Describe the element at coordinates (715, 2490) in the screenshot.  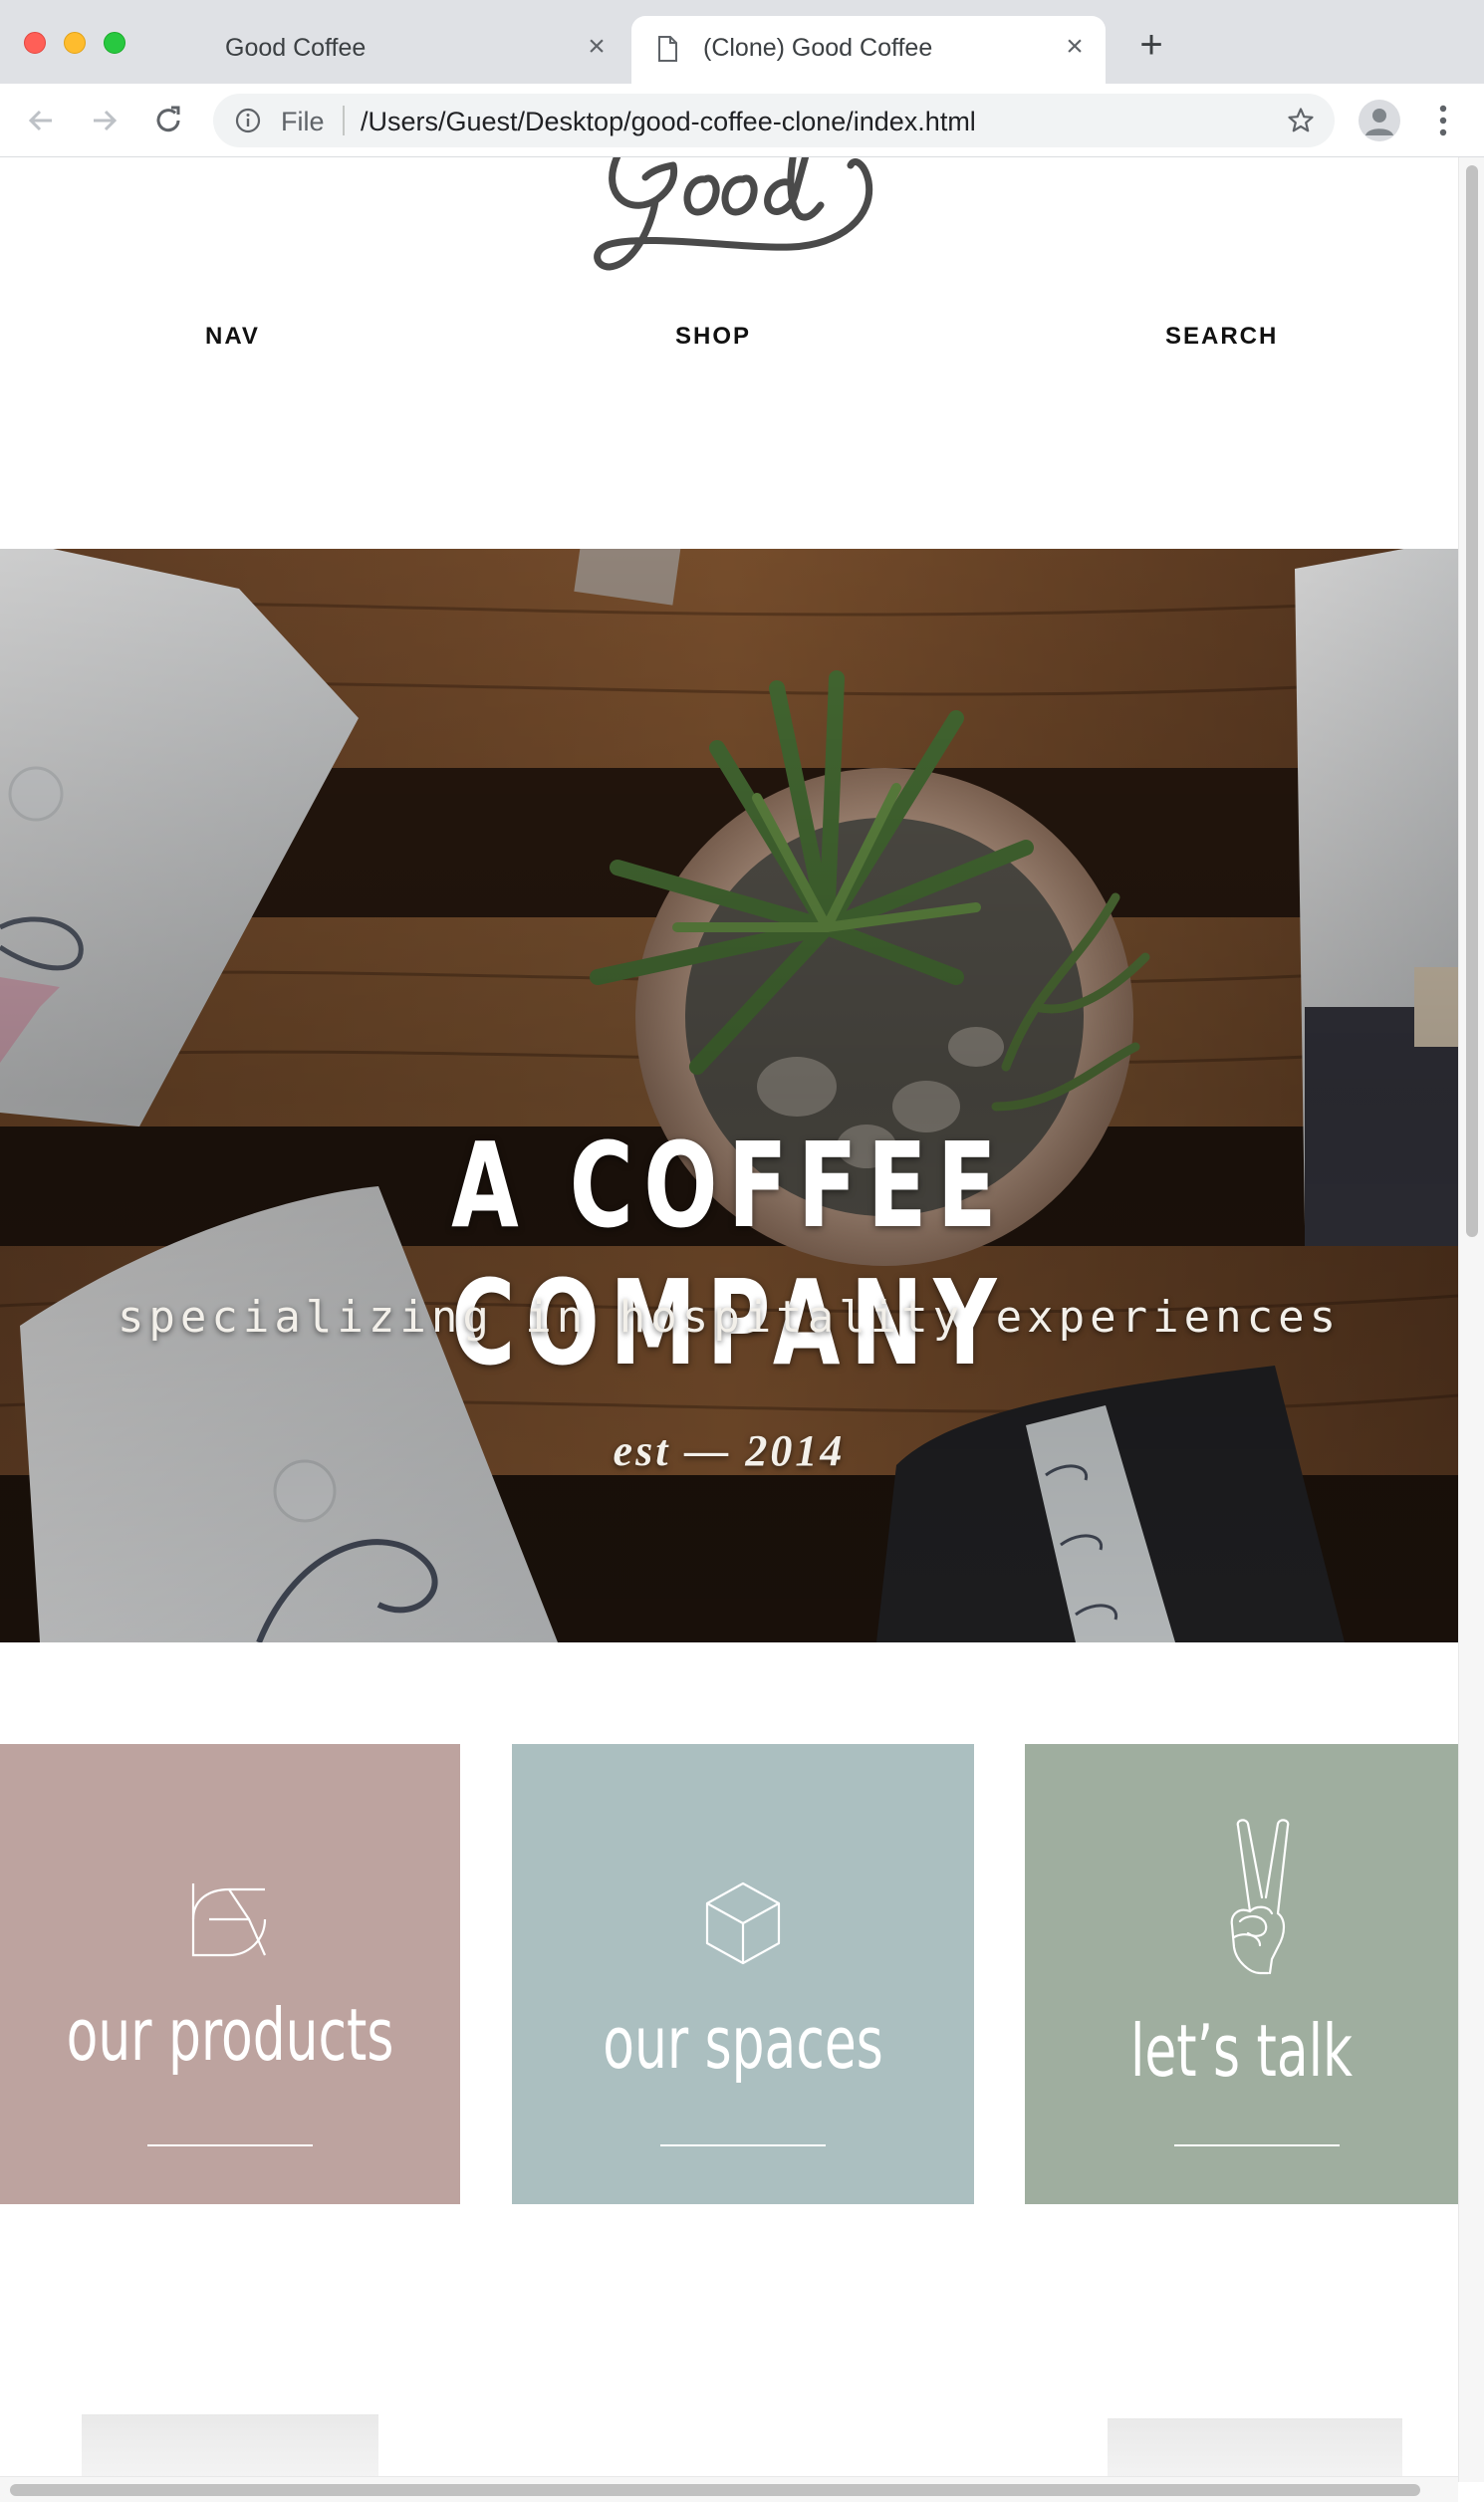
I see `horizontal-scrollbar-thumb` at that location.